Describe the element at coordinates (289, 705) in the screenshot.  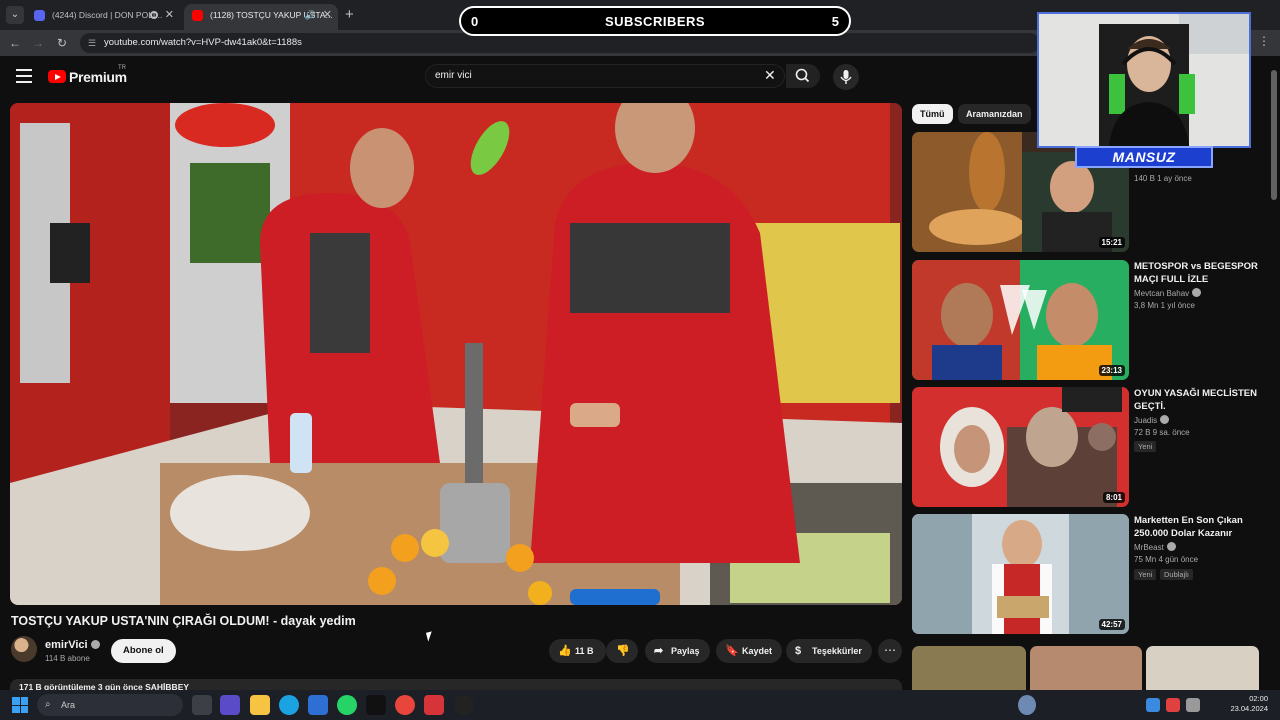
I see `edge-icon` at that location.